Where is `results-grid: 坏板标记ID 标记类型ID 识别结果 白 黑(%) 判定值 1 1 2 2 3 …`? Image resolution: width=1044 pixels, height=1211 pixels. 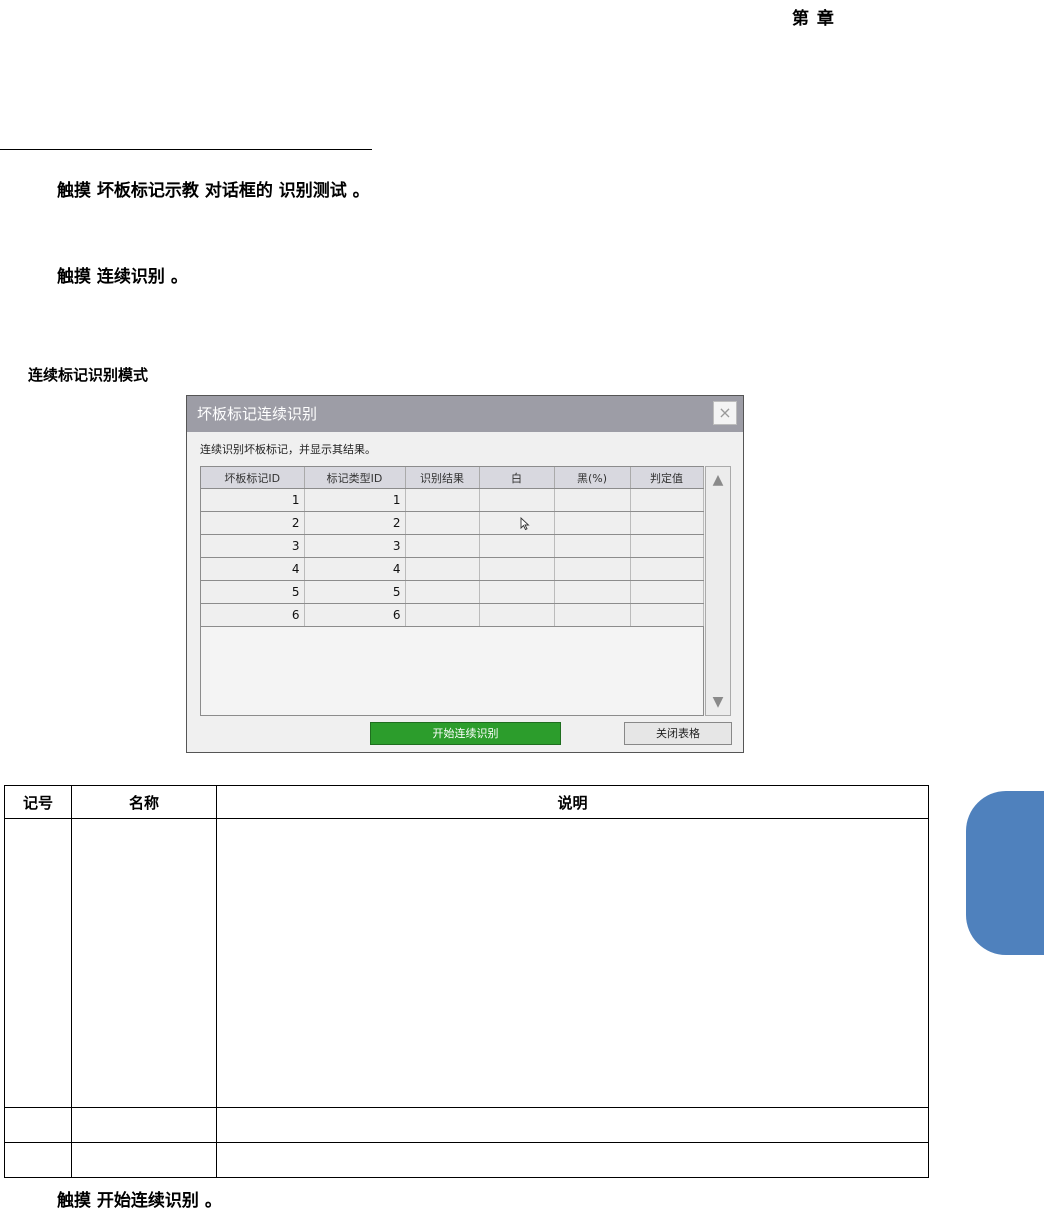
results-grid: 坏板标记ID 标记类型ID 识别结果 白 黑(%) 判定值 1 1 2 2 3 … is located at coordinates (452, 591).